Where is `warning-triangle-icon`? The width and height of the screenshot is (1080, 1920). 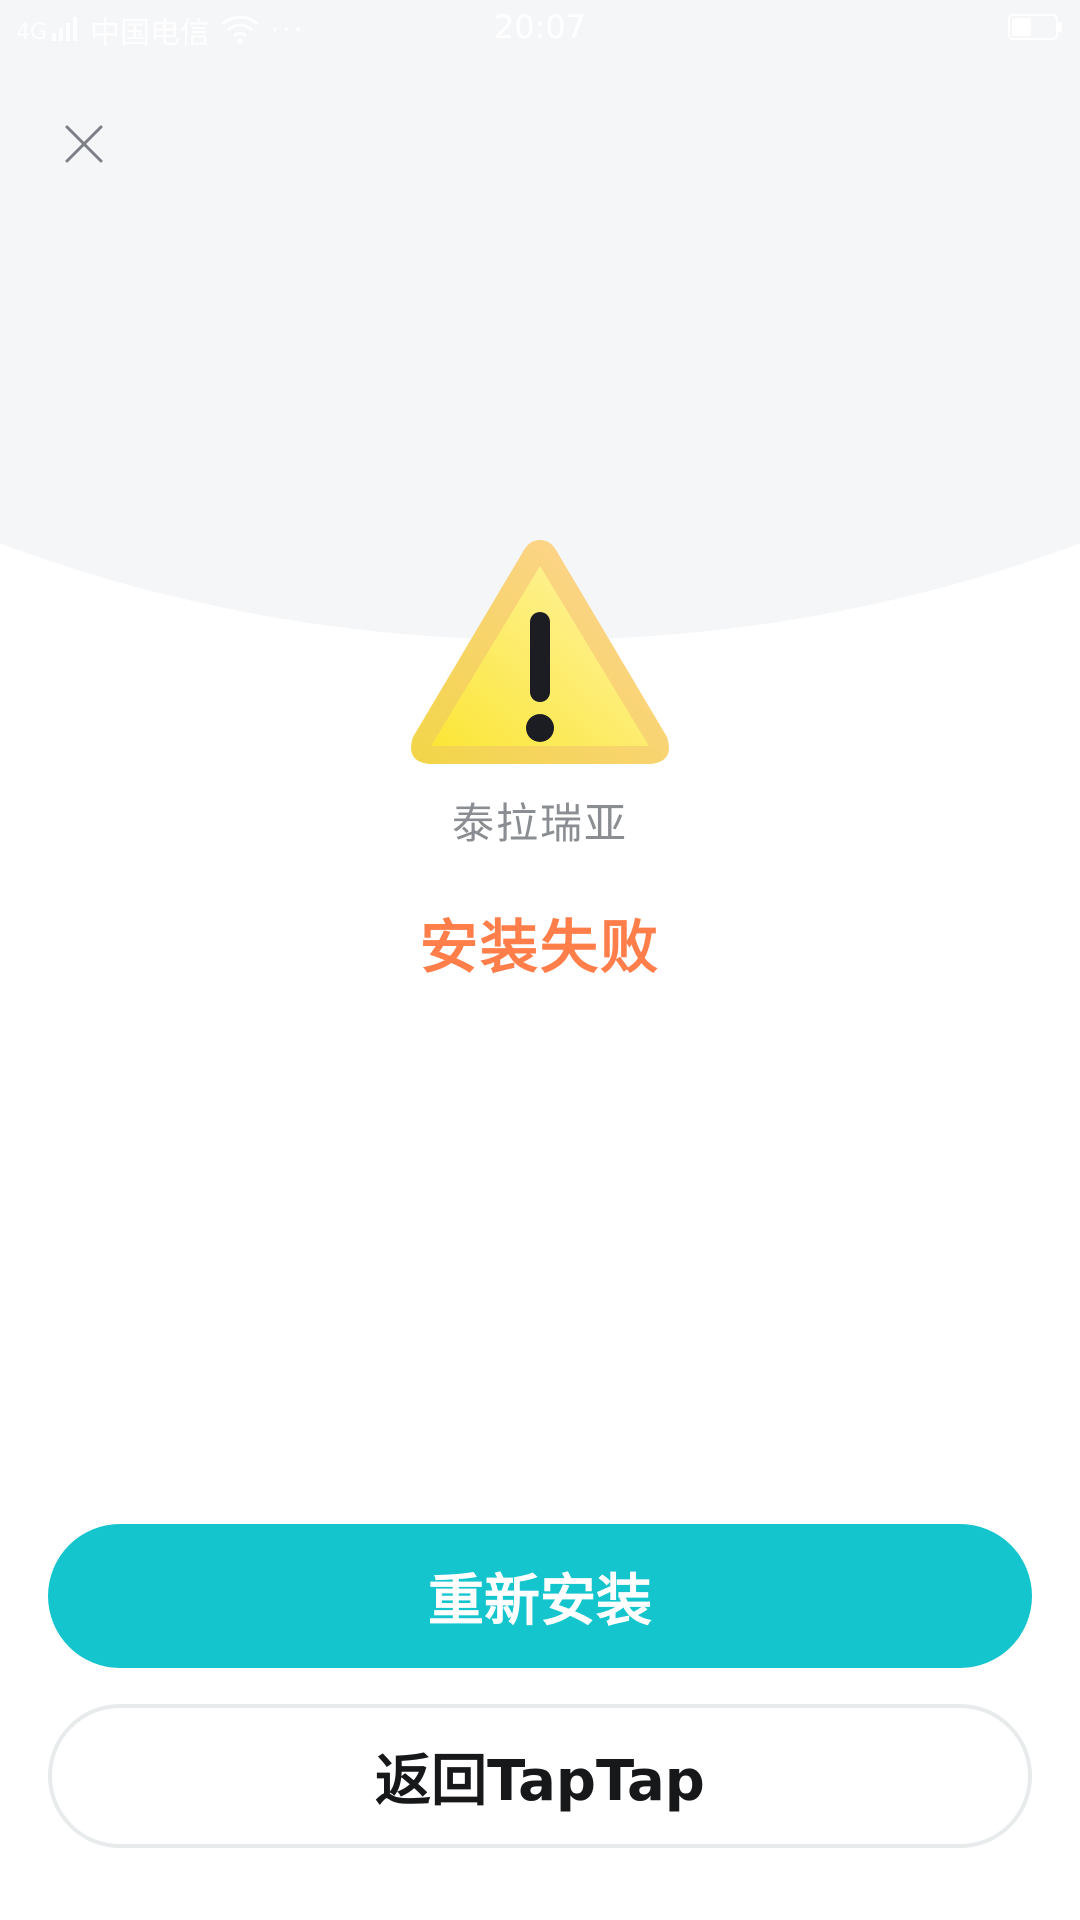
warning-triangle-icon is located at coordinates (540, 652).